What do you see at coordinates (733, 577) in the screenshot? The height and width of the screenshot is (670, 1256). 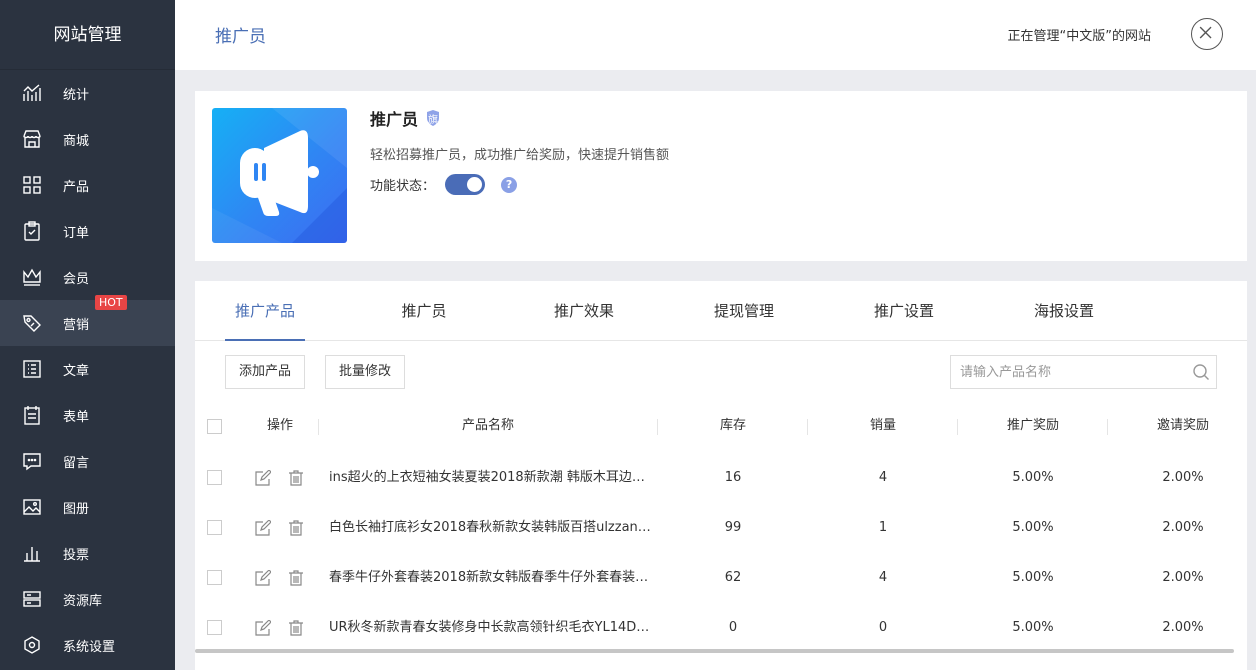 I see `stock-value: 62` at bounding box center [733, 577].